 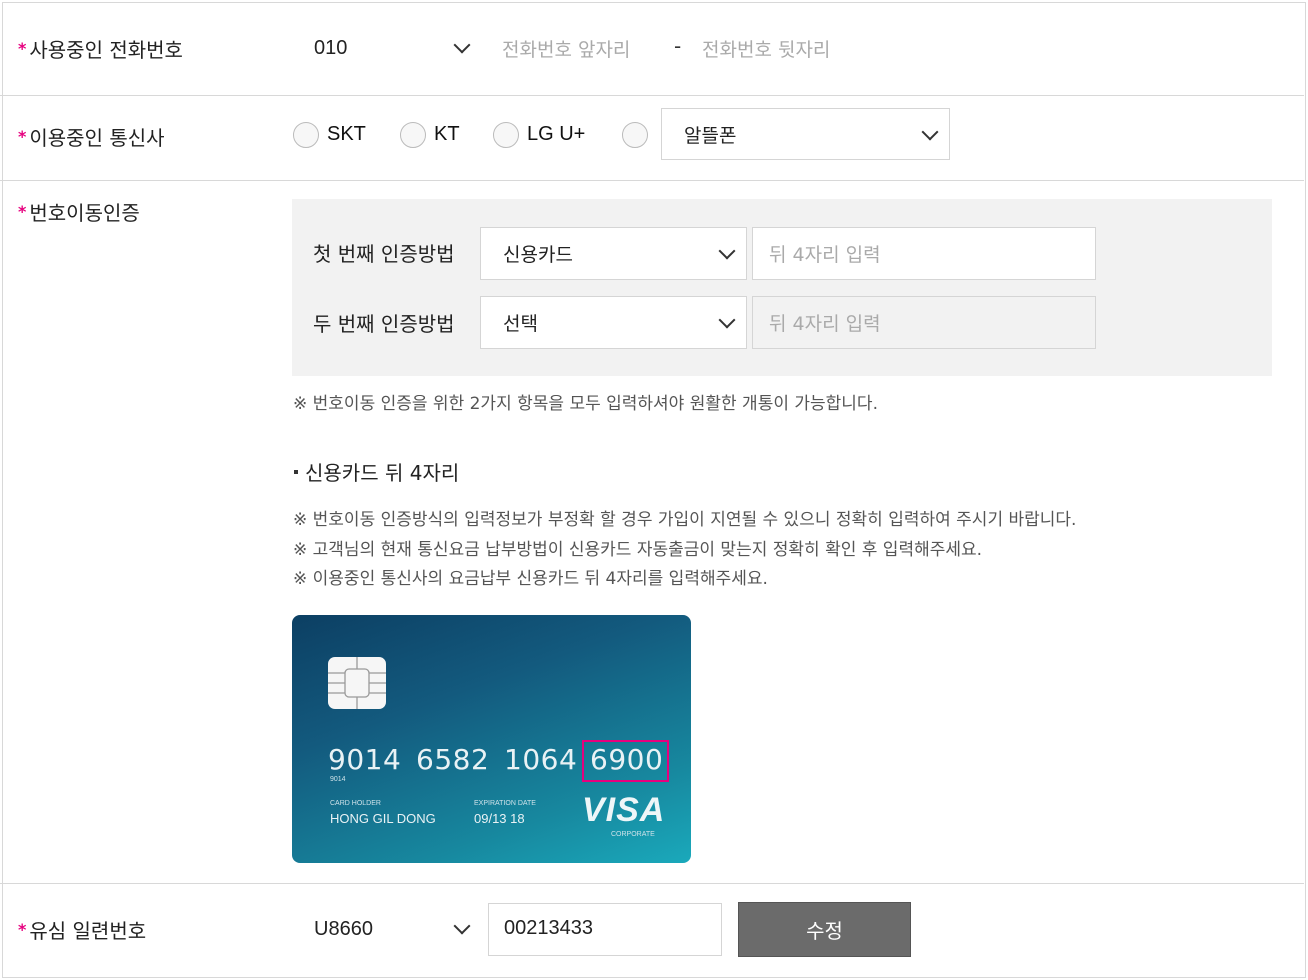 What do you see at coordinates (296, 471) in the screenshot?
I see `bullet-icon` at bounding box center [296, 471].